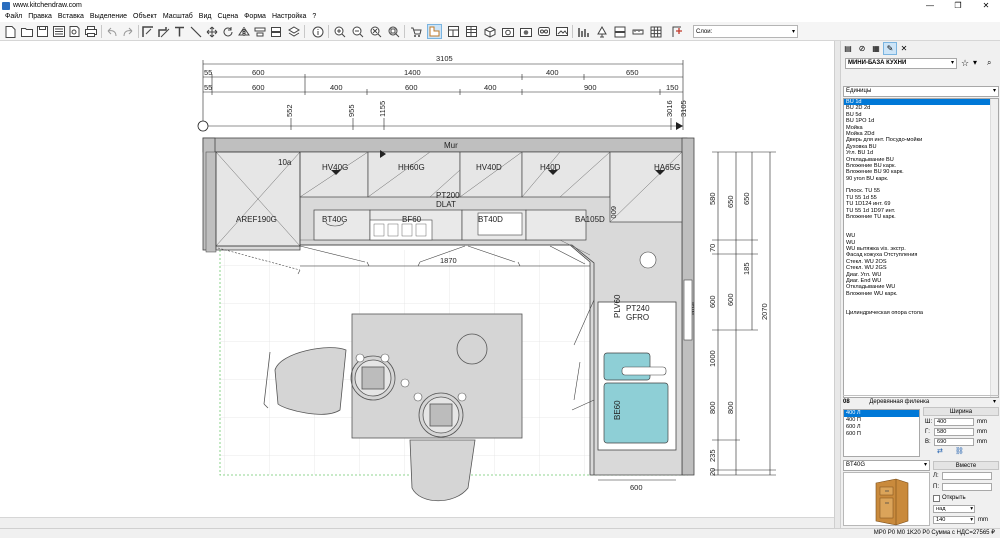 The width and height of the screenshot is (1000, 538). What do you see at coordinates (275, 31) in the screenshot?
I see `stack-icon` at bounding box center [275, 31].